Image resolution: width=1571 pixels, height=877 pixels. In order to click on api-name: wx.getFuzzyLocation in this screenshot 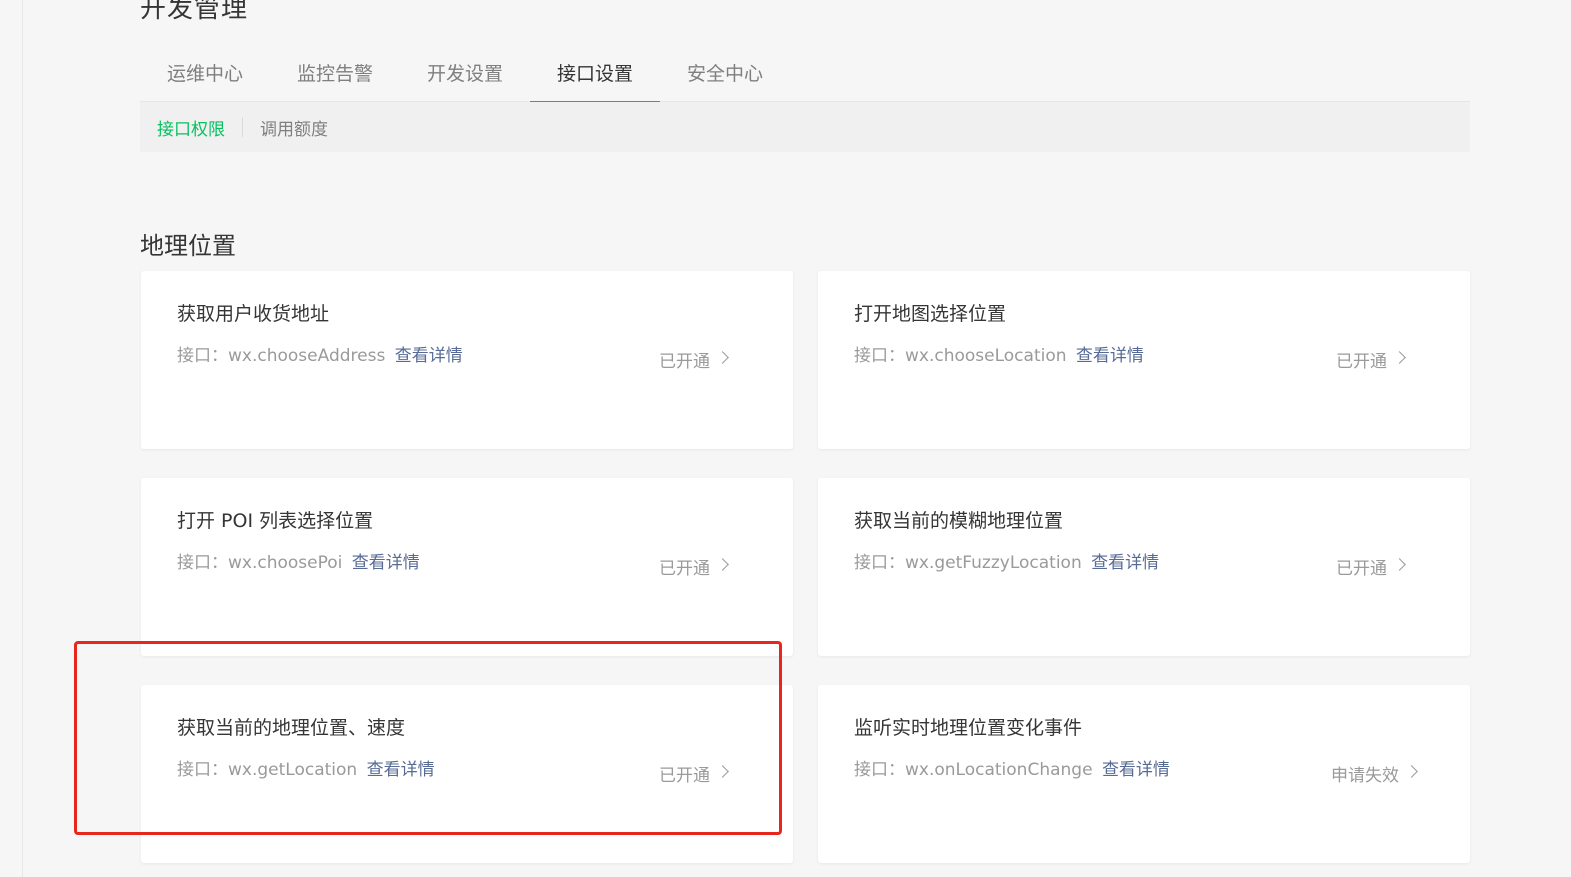, I will do `click(993, 563)`.